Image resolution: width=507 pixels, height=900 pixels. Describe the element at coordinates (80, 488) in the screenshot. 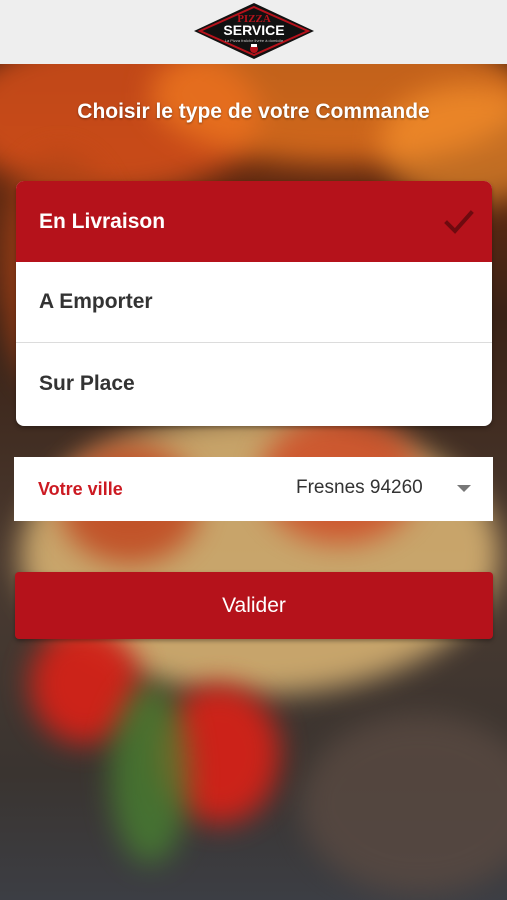

I see `city-label: Votre ville` at that location.